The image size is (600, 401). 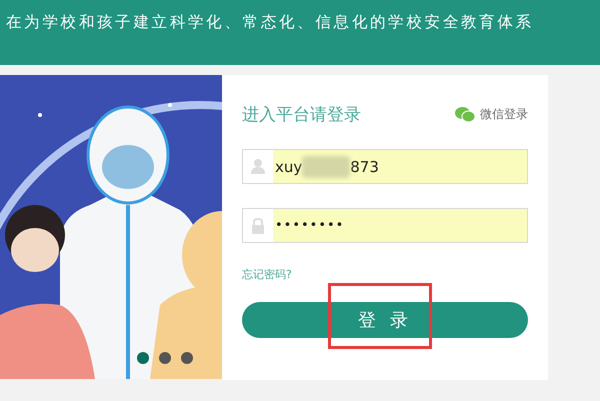 What do you see at coordinates (270, 22) in the screenshot?
I see `slogan: 在为学校和孩子建立科学化、常态化、信息化的学校安全教育体系` at bounding box center [270, 22].